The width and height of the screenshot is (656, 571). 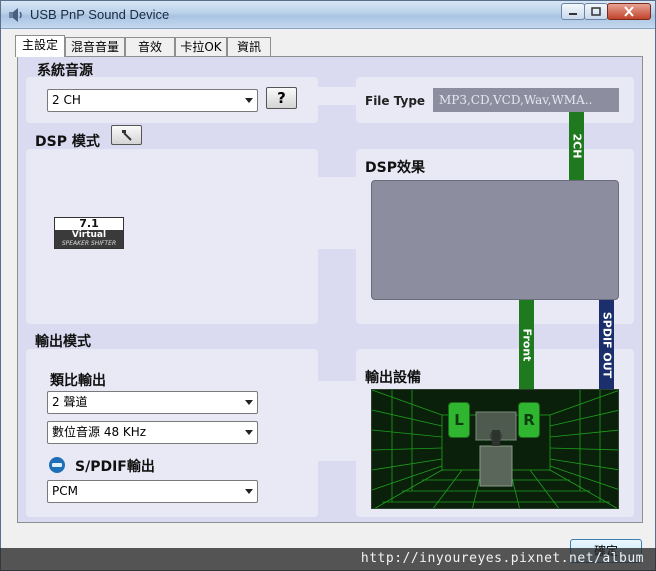 What do you see at coordinates (526, 100) in the screenshot?
I see `file-type-display: MP3,CD,VCD,Wav,WMA..` at bounding box center [526, 100].